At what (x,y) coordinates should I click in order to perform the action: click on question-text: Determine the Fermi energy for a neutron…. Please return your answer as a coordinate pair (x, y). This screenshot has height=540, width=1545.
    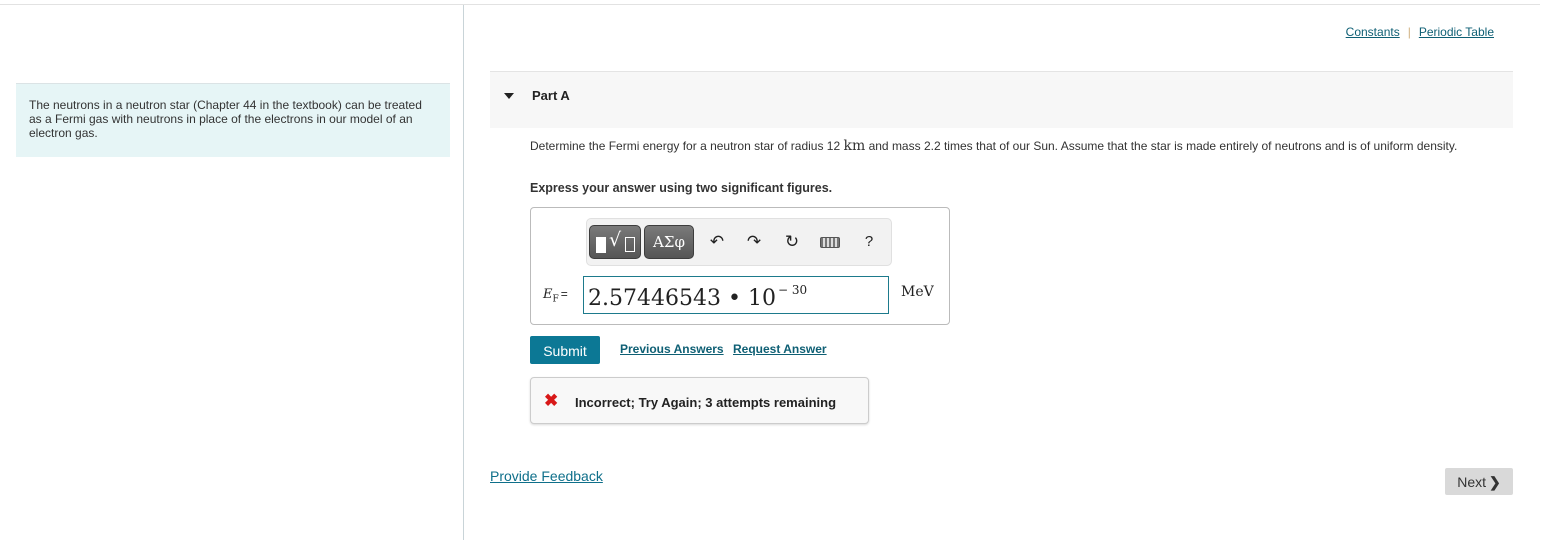
    Looking at the image, I should click on (1020, 146).